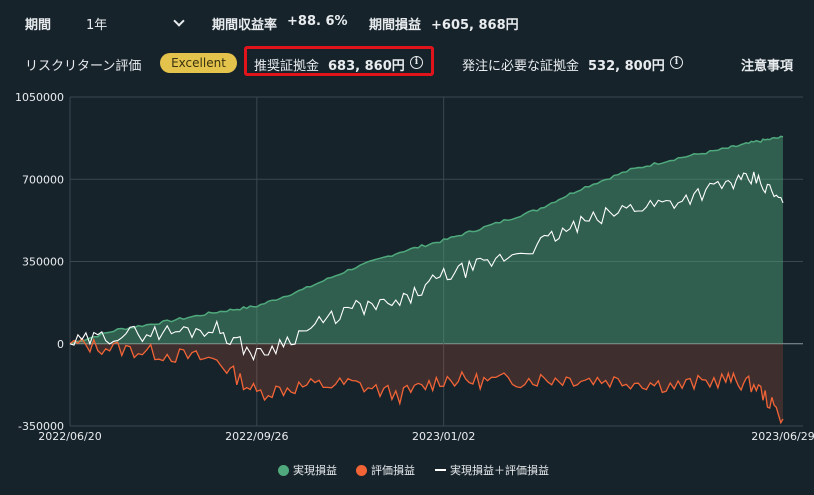 Image resolution: width=814 pixels, height=495 pixels. I want to click on green-dot-icon, so click(283, 470).